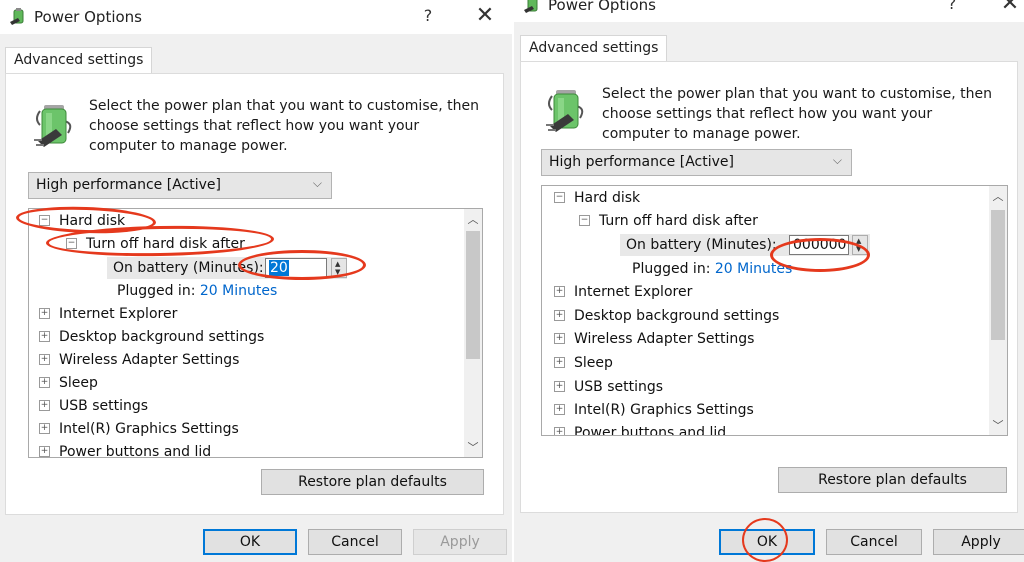 The height and width of the screenshot is (562, 1024). What do you see at coordinates (296, 268) in the screenshot?
I see `on-battery-minutes-input: 20` at bounding box center [296, 268].